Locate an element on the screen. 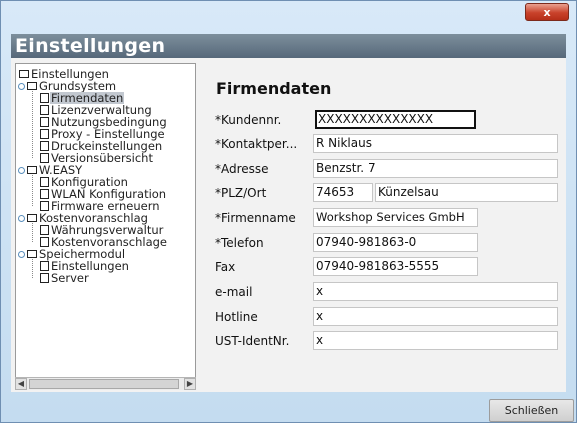 This screenshot has width=577, height=423. fax-label: Fax is located at coordinates (225, 267).